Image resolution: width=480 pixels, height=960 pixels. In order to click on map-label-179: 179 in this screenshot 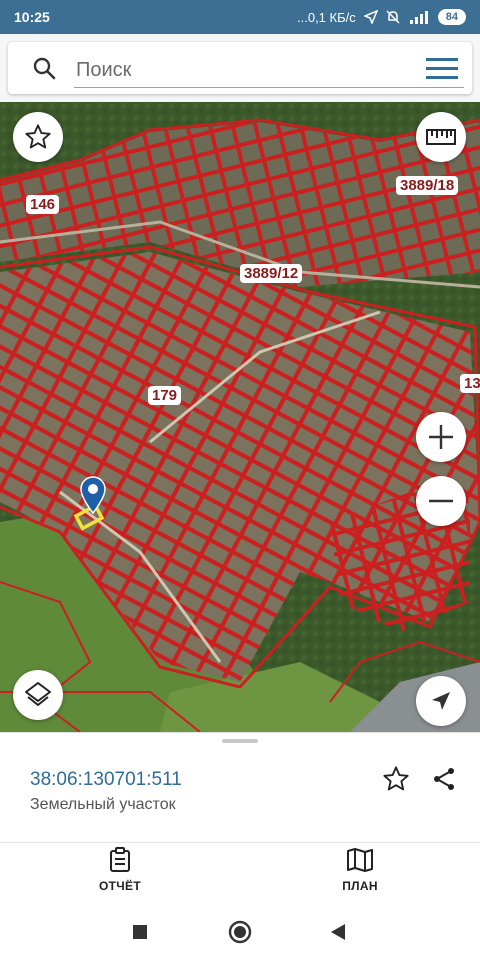, I will do `click(165, 395)`.